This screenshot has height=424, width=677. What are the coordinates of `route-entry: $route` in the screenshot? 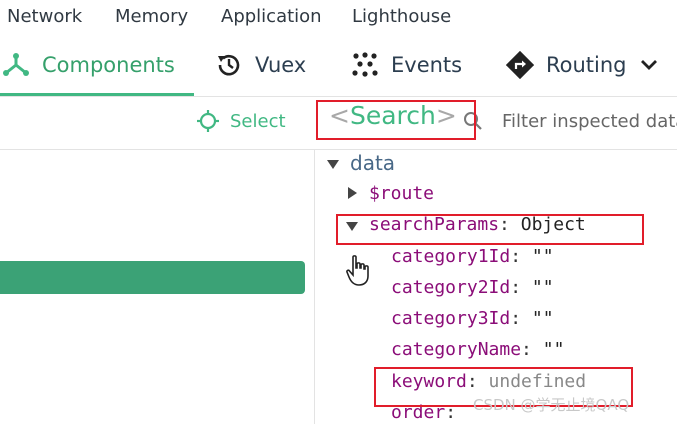 It's located at (401, 193).